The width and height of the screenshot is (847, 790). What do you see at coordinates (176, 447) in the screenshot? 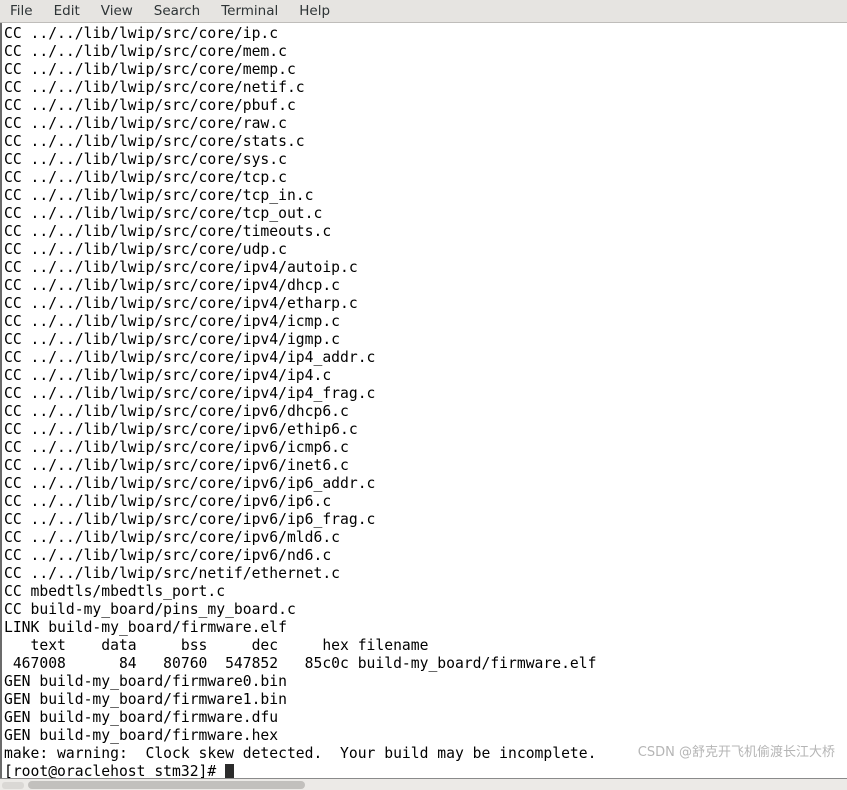
I see `terminal-line: CC ../../lib/lwip/src/core/ipv6/icmp6.c` at bounding box center [176, 447].